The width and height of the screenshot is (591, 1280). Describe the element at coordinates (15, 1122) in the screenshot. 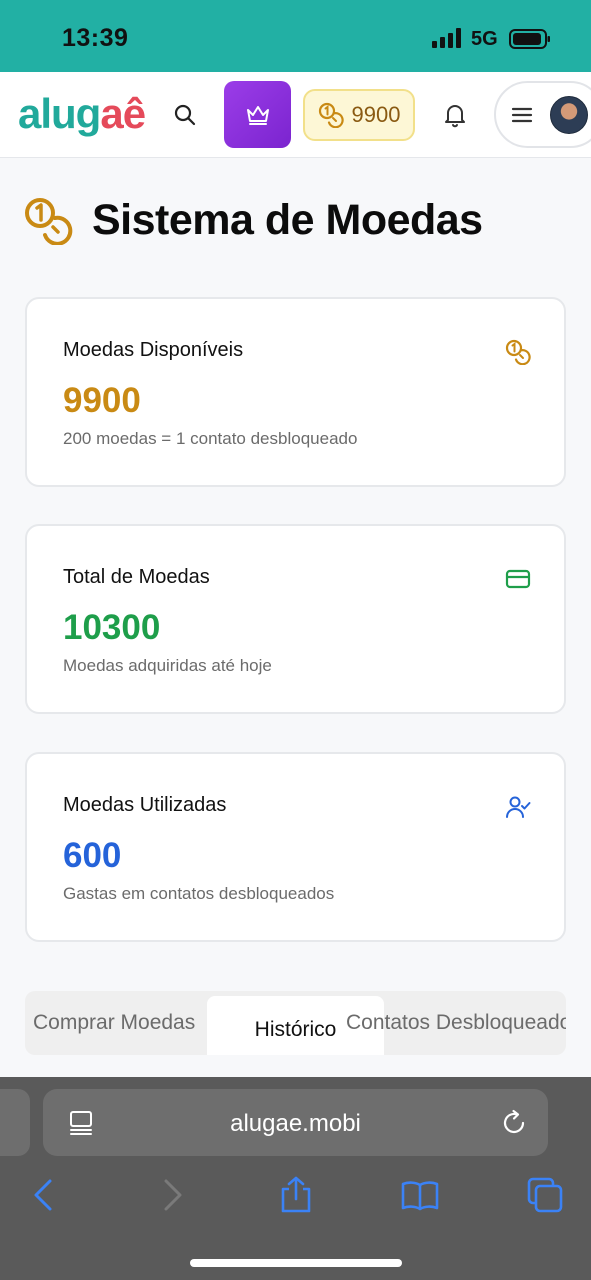

I see `previous-tab-preview` at that location.